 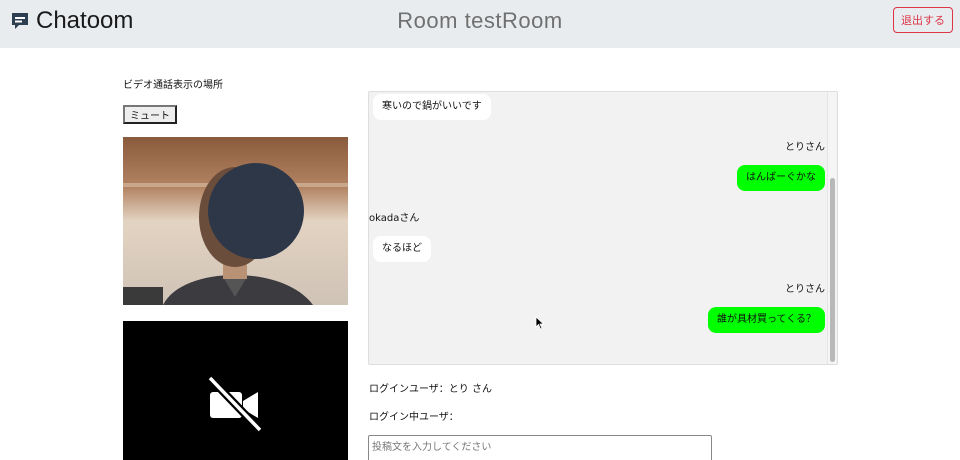 I want to click on online-users-status: ログイン中ユーザ：, so click(x=414, y=417).